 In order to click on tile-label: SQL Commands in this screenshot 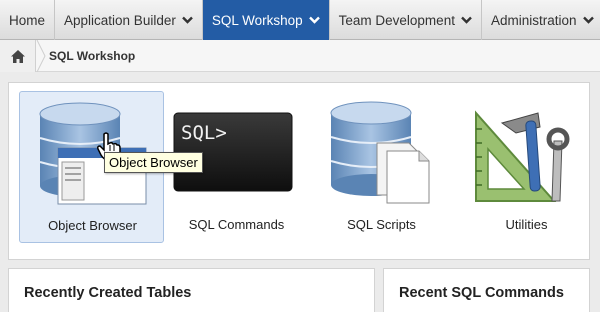, I will do `click(236, 224)`.